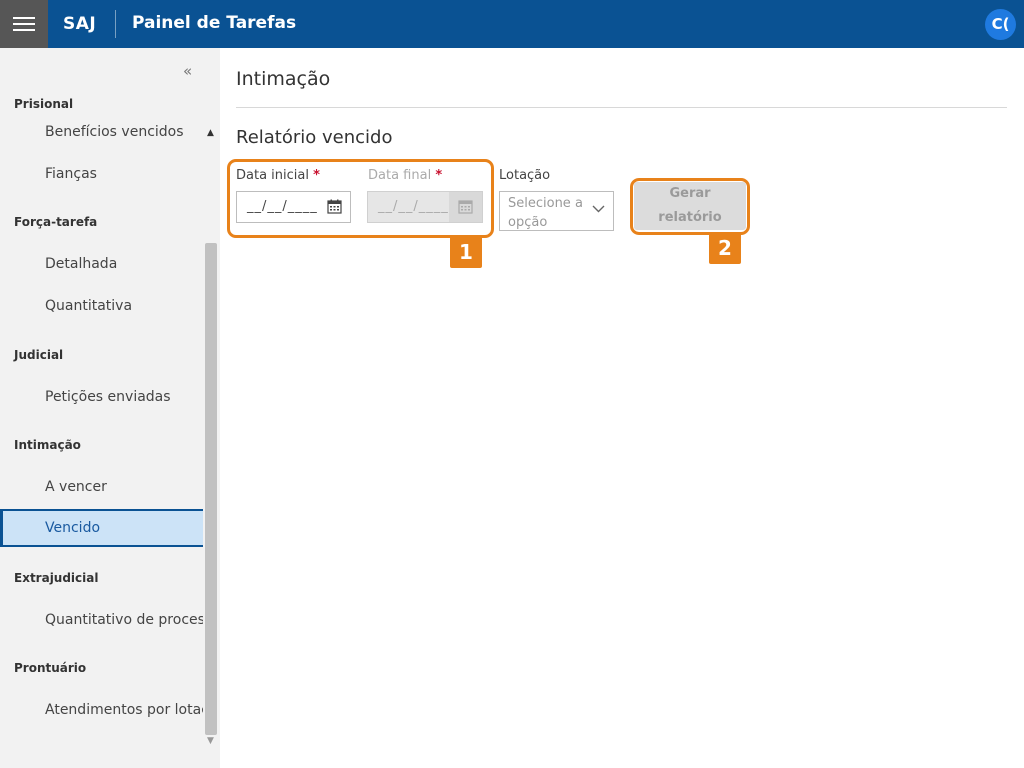 The image size is (1024, 768). I want to click on brand-logo: SAJ, so click(79, 24).